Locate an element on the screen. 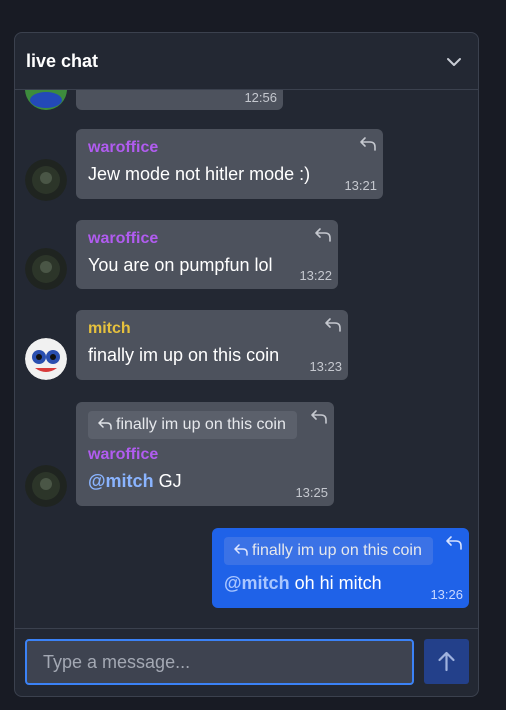 The image size is (506, 710). chat-header: live chat is located at coordinates (246, 61).